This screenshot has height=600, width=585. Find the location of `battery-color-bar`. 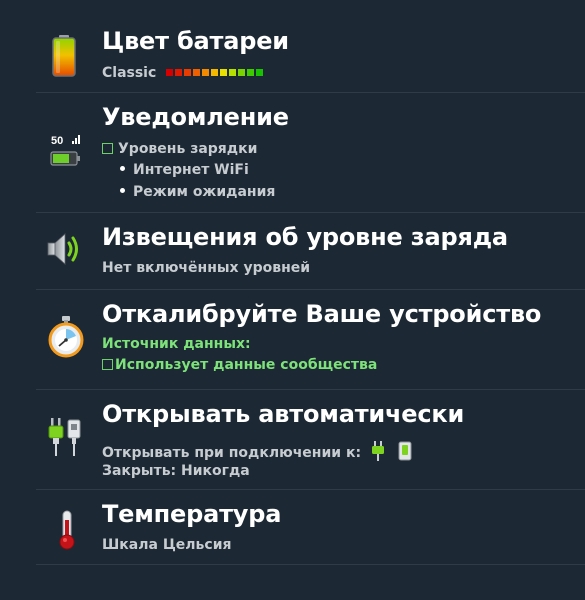

battery-color-bar is located at coordinates (215, 72).